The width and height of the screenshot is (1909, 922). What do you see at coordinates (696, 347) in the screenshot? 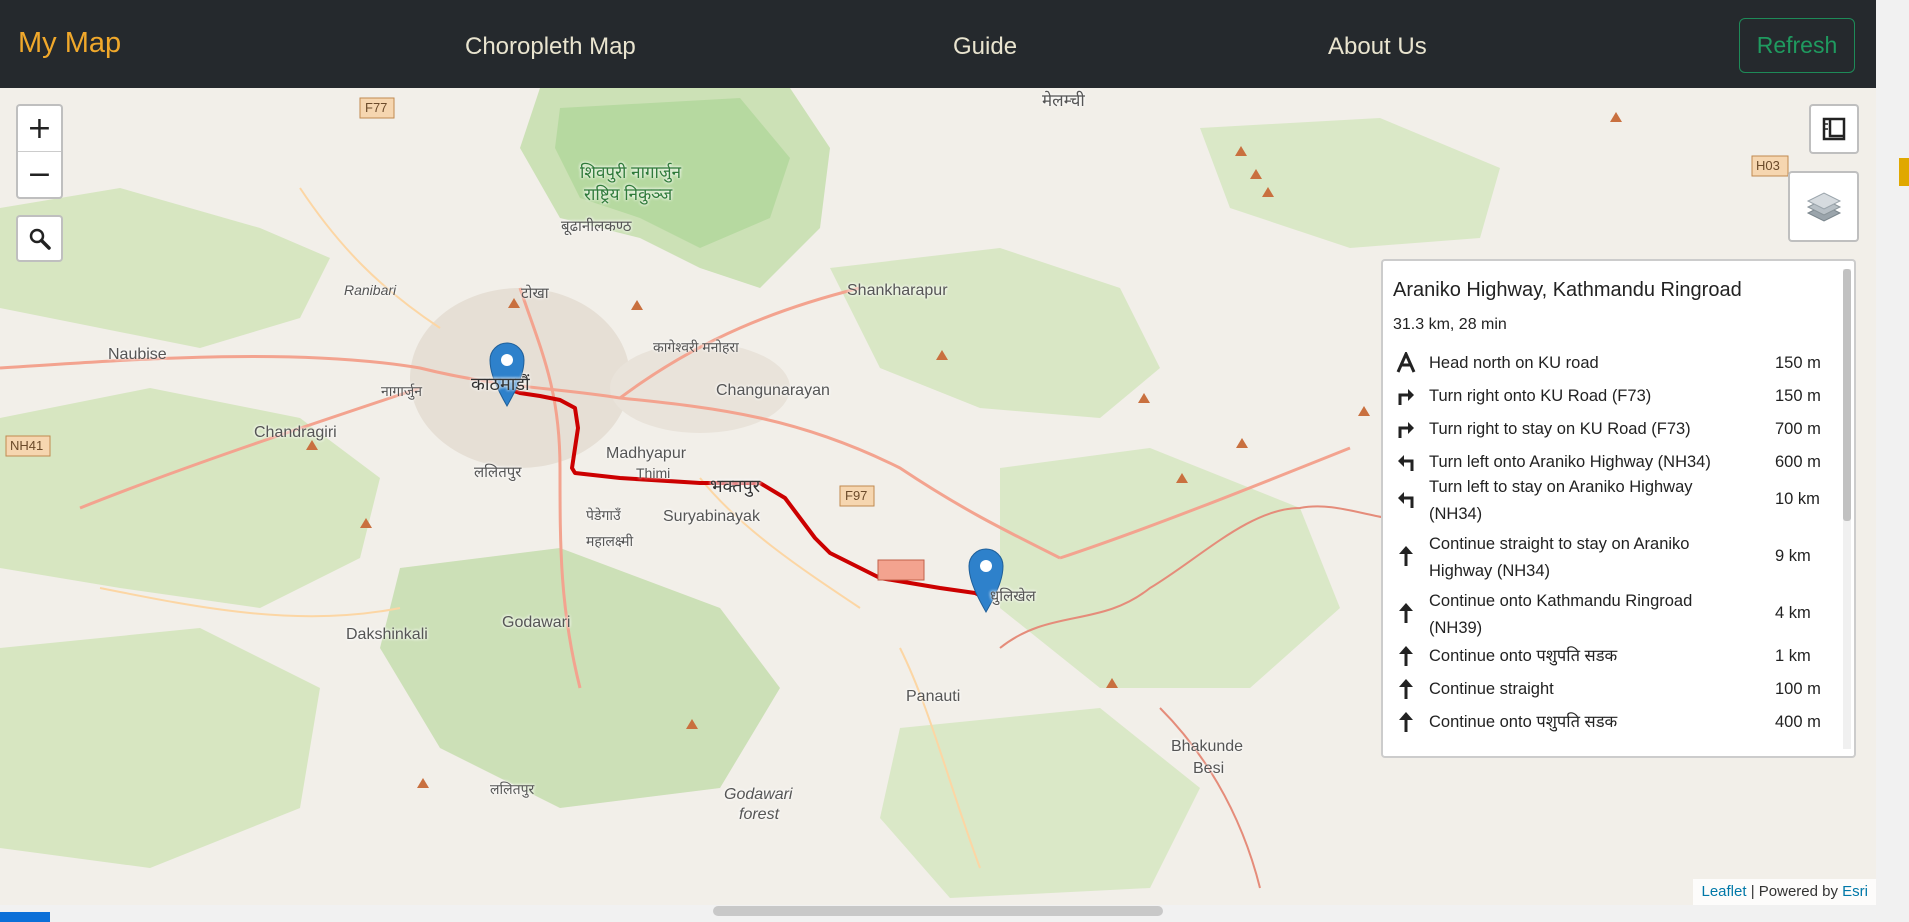
I see `place-label: कागेश्वरी मनोहरा` at bounding box center [696, 347].